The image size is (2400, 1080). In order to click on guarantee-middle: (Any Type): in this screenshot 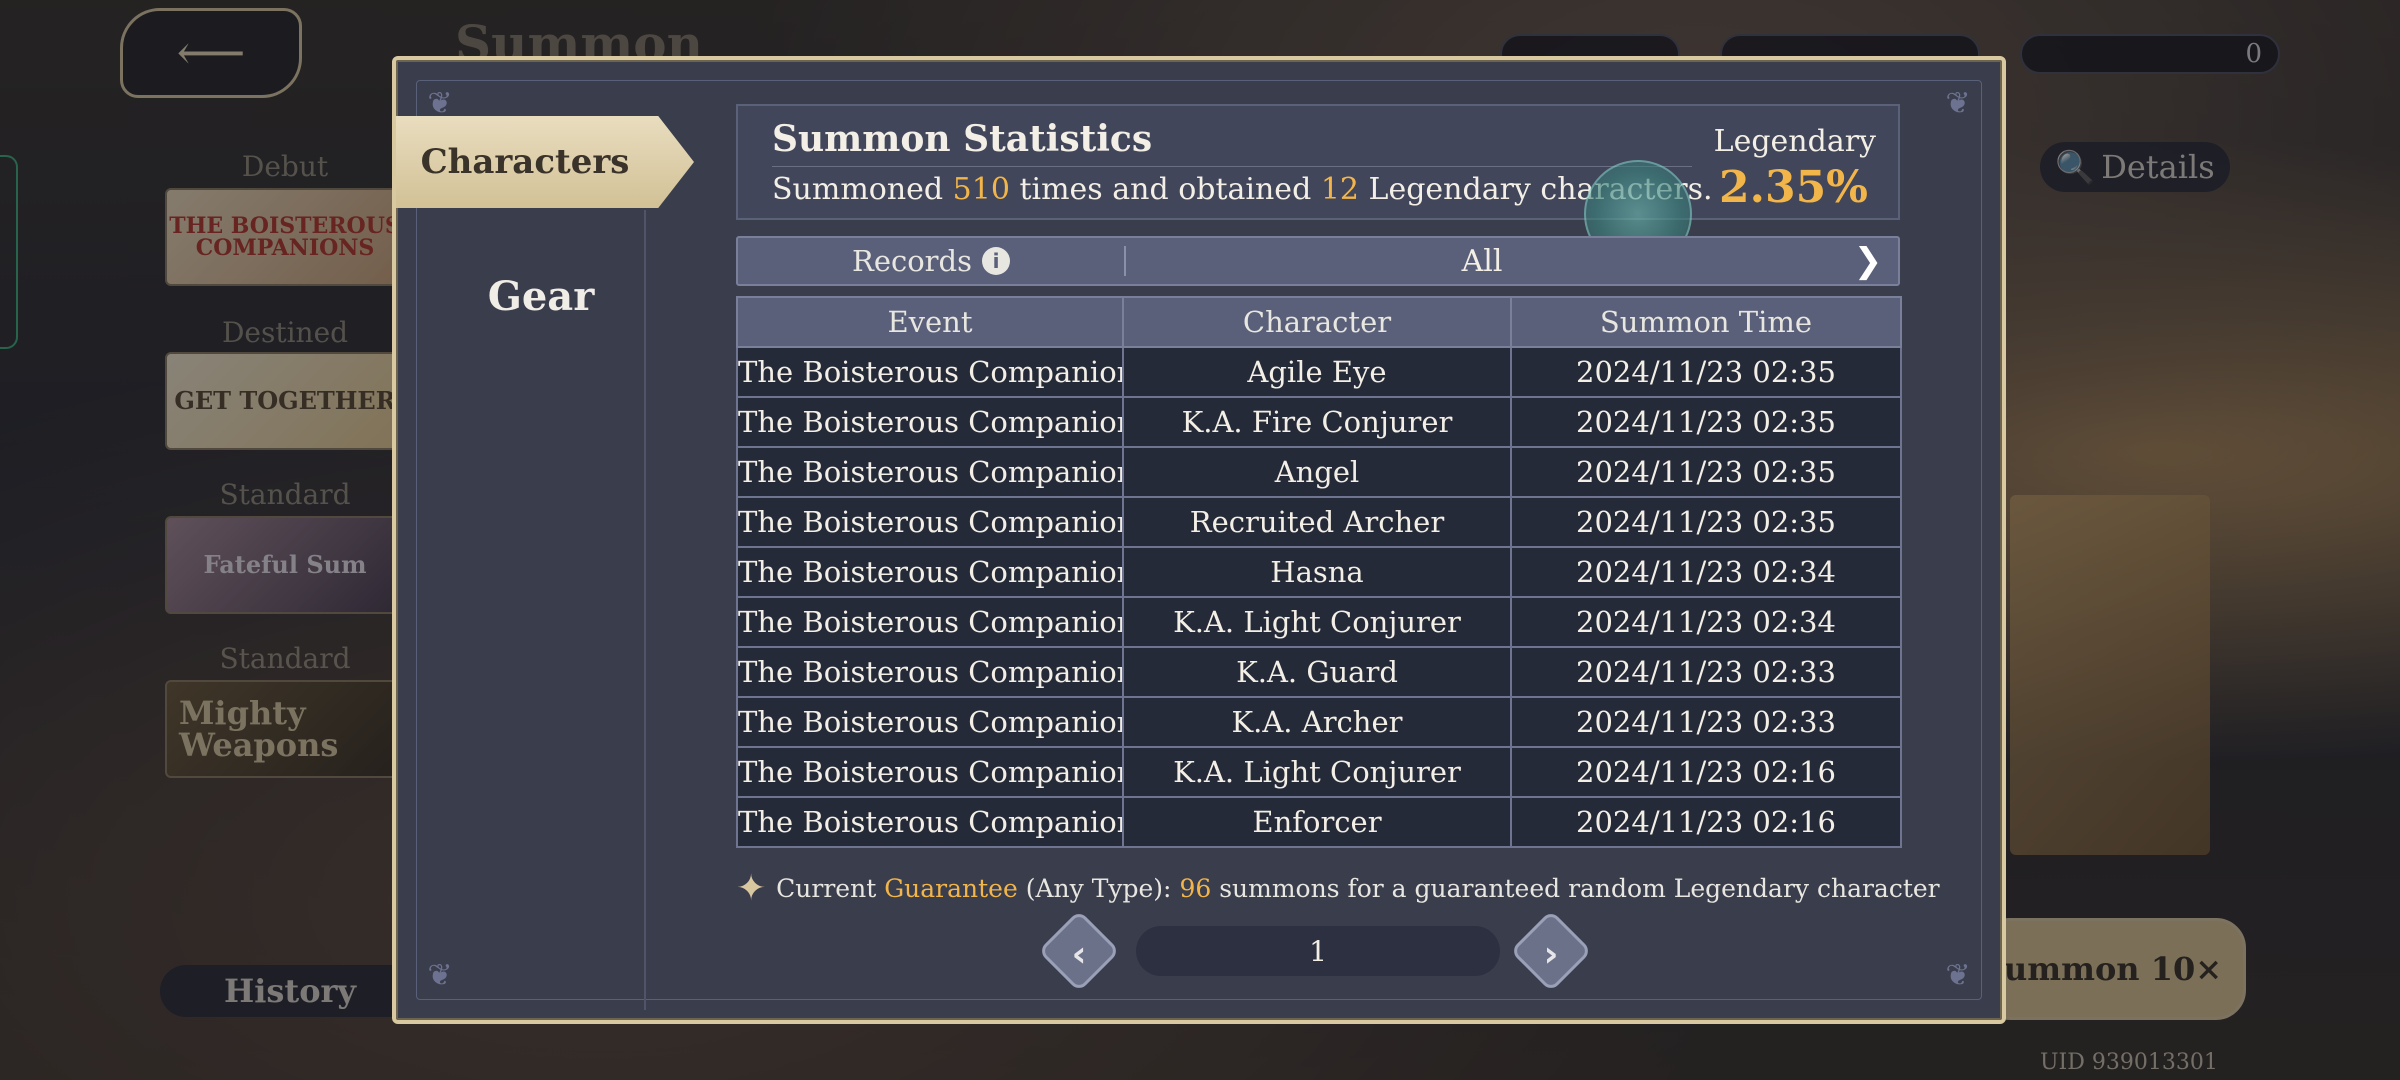, I will do `click(1098, 888)`.